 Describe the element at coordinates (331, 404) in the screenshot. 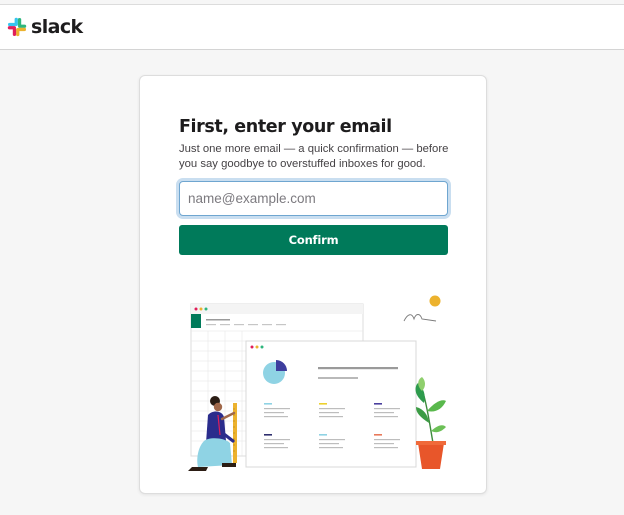

I see `dashboard-window` at that location.